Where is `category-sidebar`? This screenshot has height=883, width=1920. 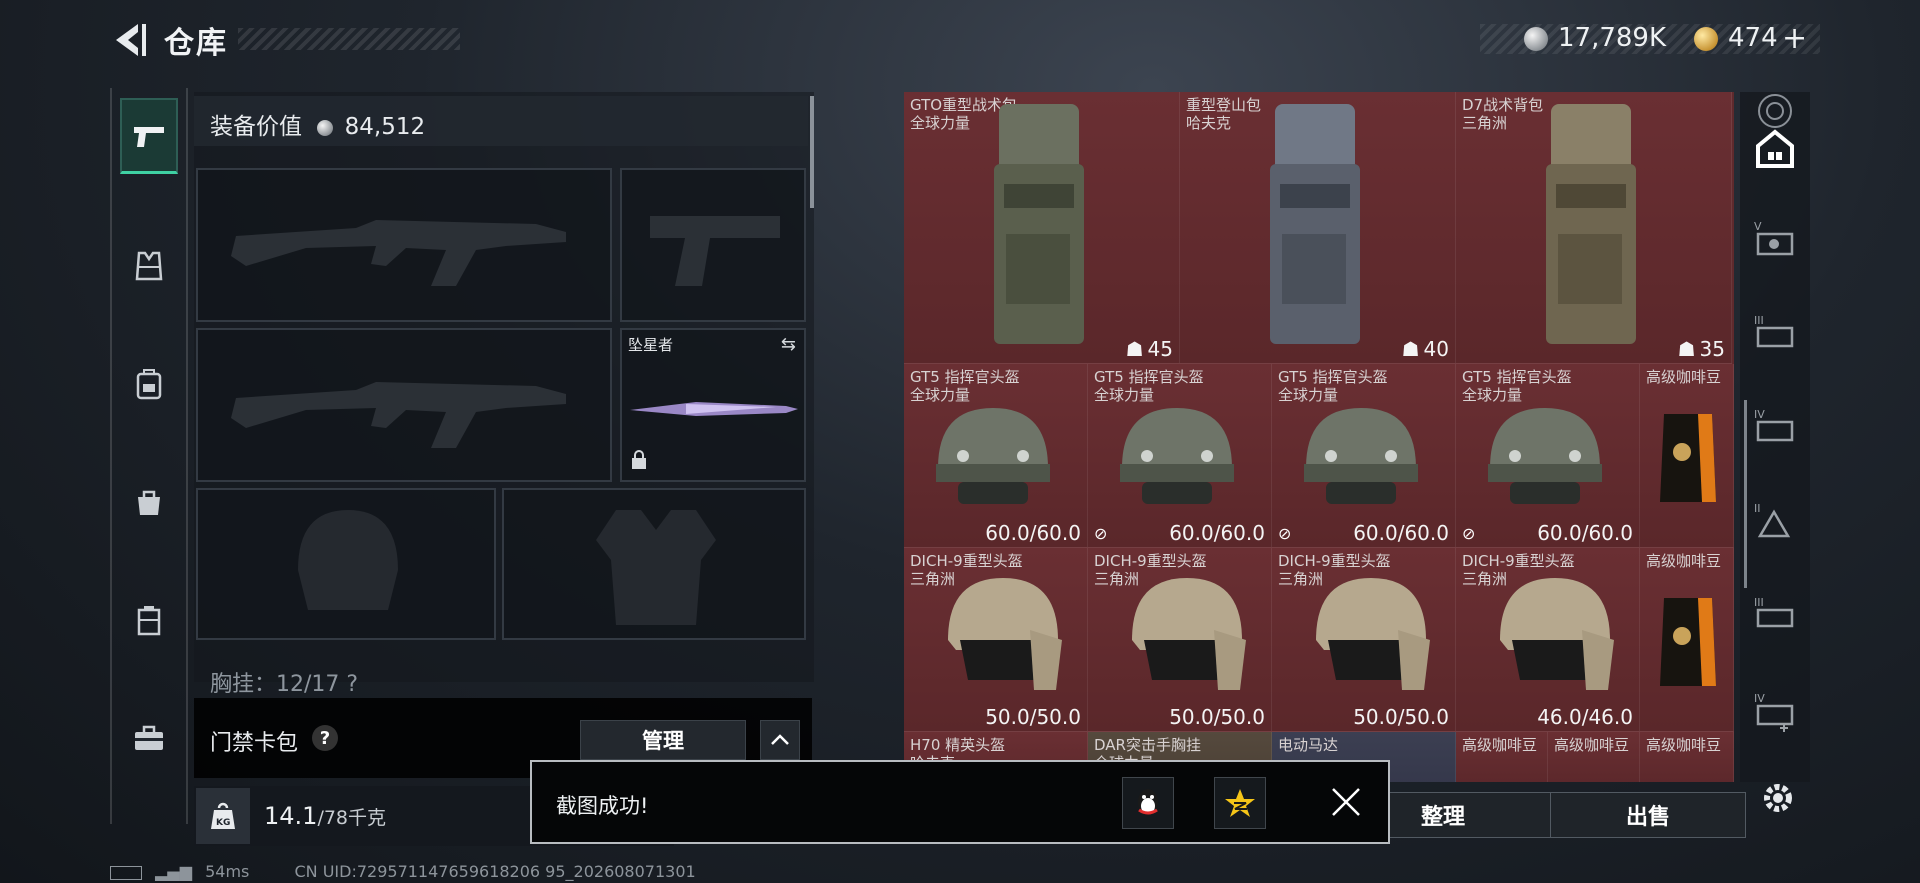 category-sidebar is located at coordinates (149, 456).